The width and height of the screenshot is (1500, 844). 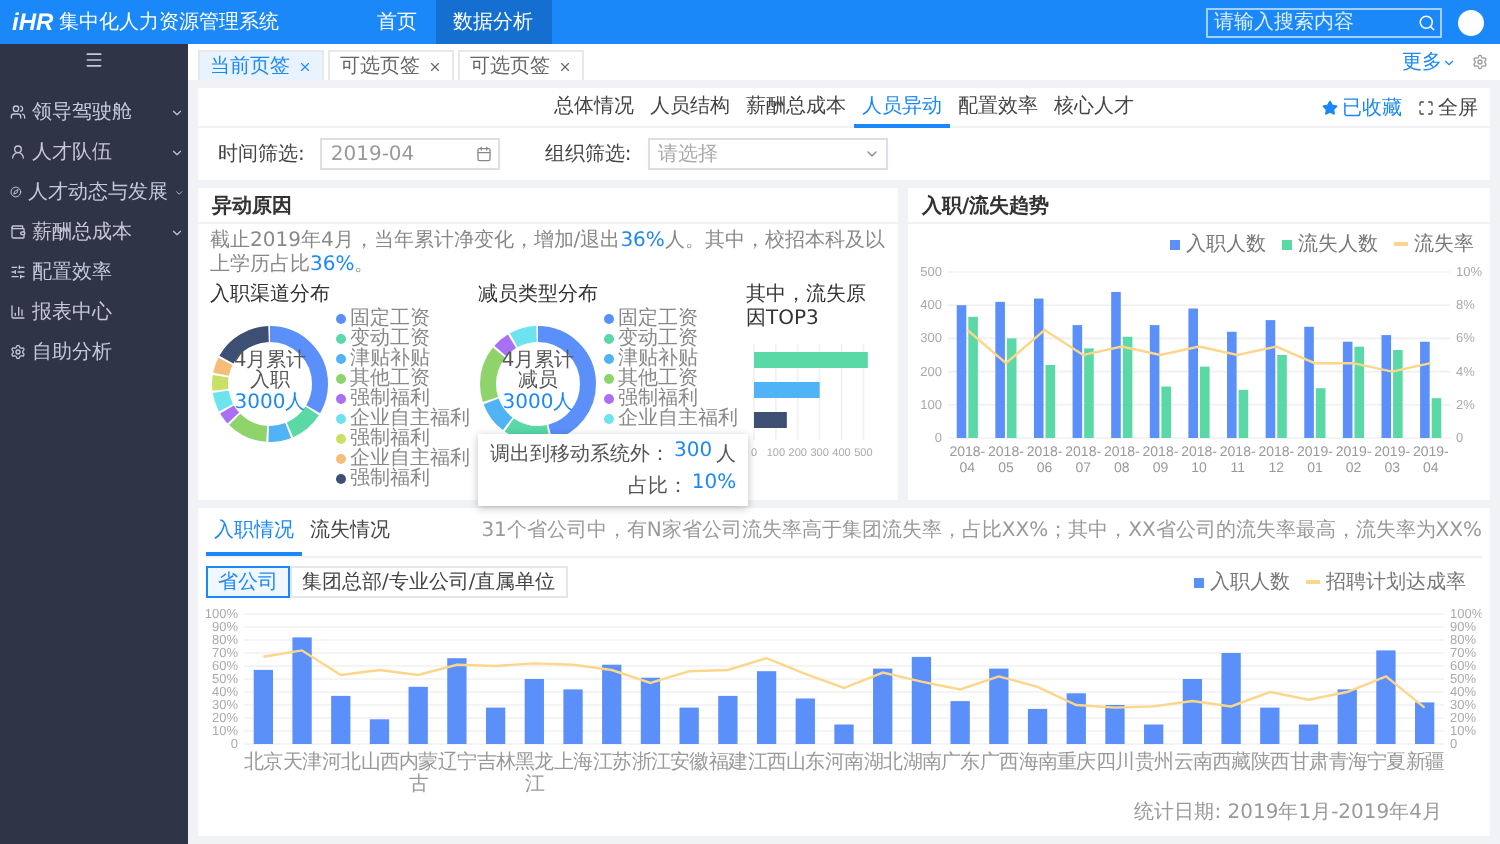 What do you see at coordinates (690, 107) in the screenshot?
I see `section-tab: 人员结构` at bounding box center [690, 107].